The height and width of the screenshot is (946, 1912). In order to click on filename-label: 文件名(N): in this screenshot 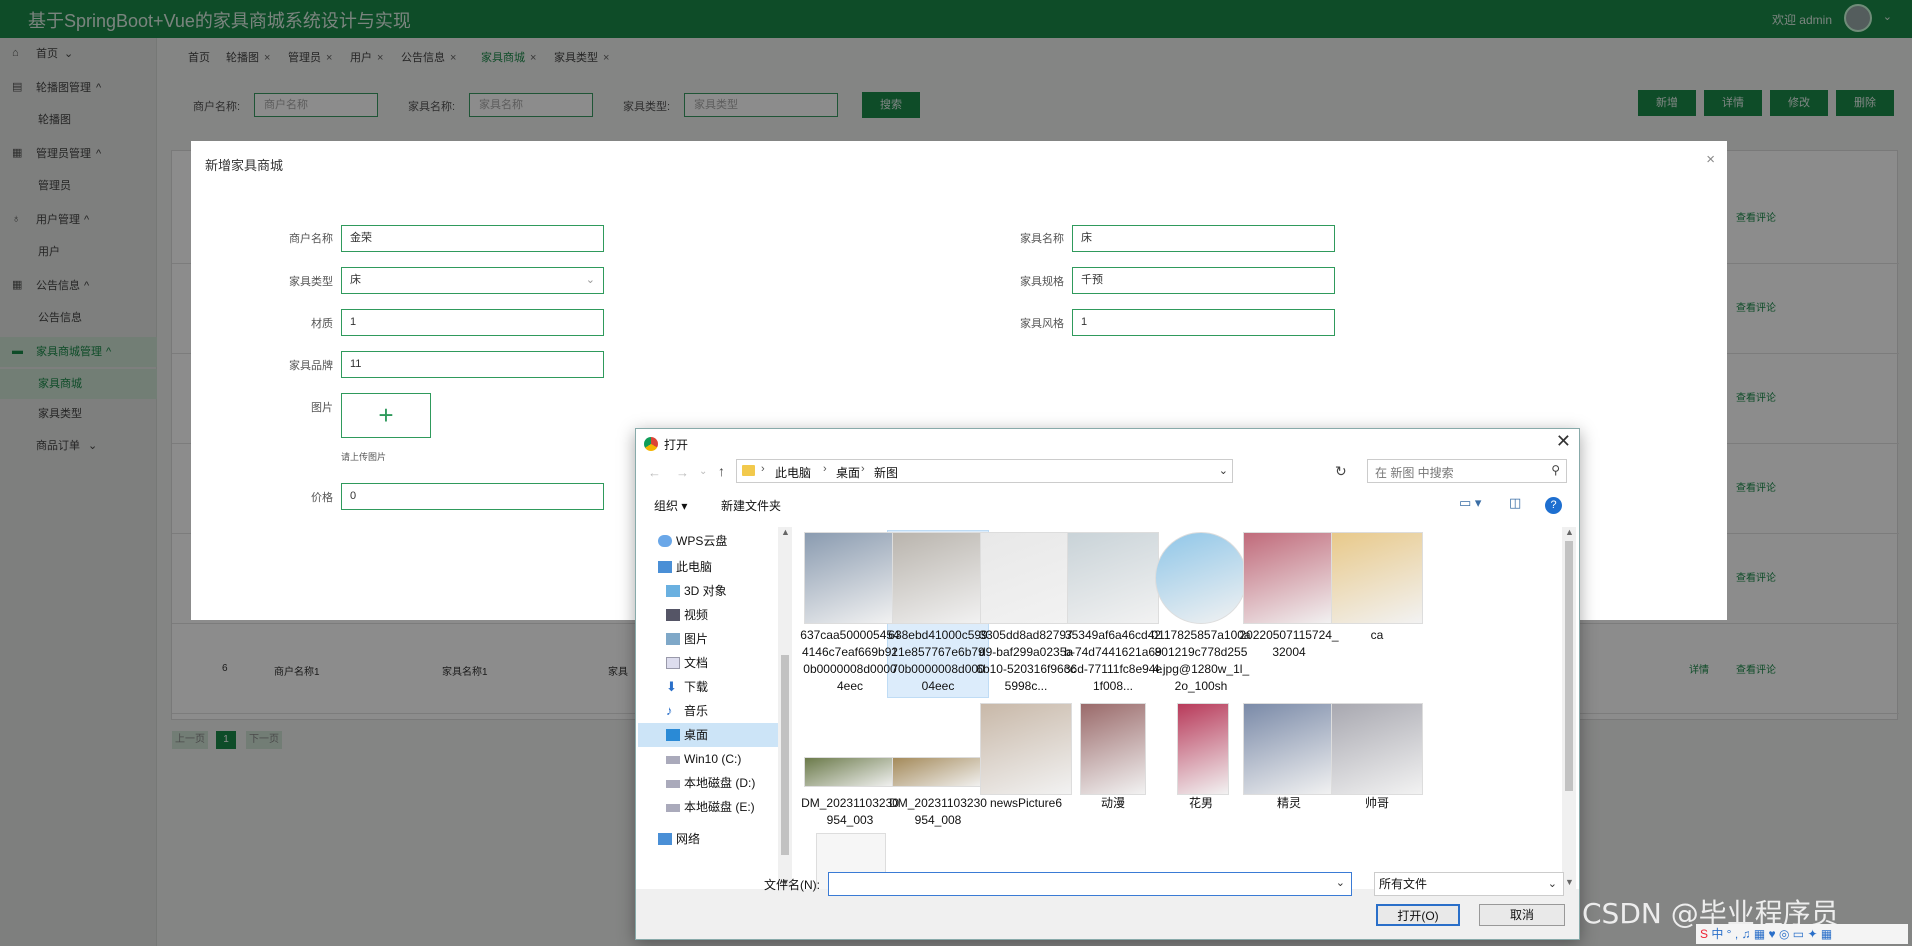, I will do `click(792, 885)`.